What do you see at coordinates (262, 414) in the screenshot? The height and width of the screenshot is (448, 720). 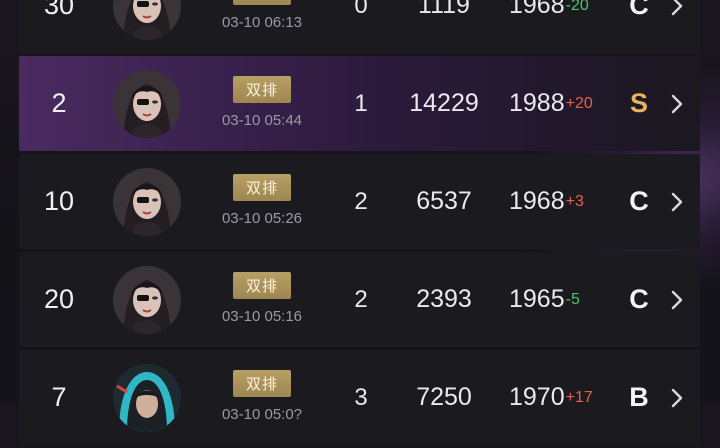 I see `match-time: 03-10 05:0?` at bounding box center [262, 414].